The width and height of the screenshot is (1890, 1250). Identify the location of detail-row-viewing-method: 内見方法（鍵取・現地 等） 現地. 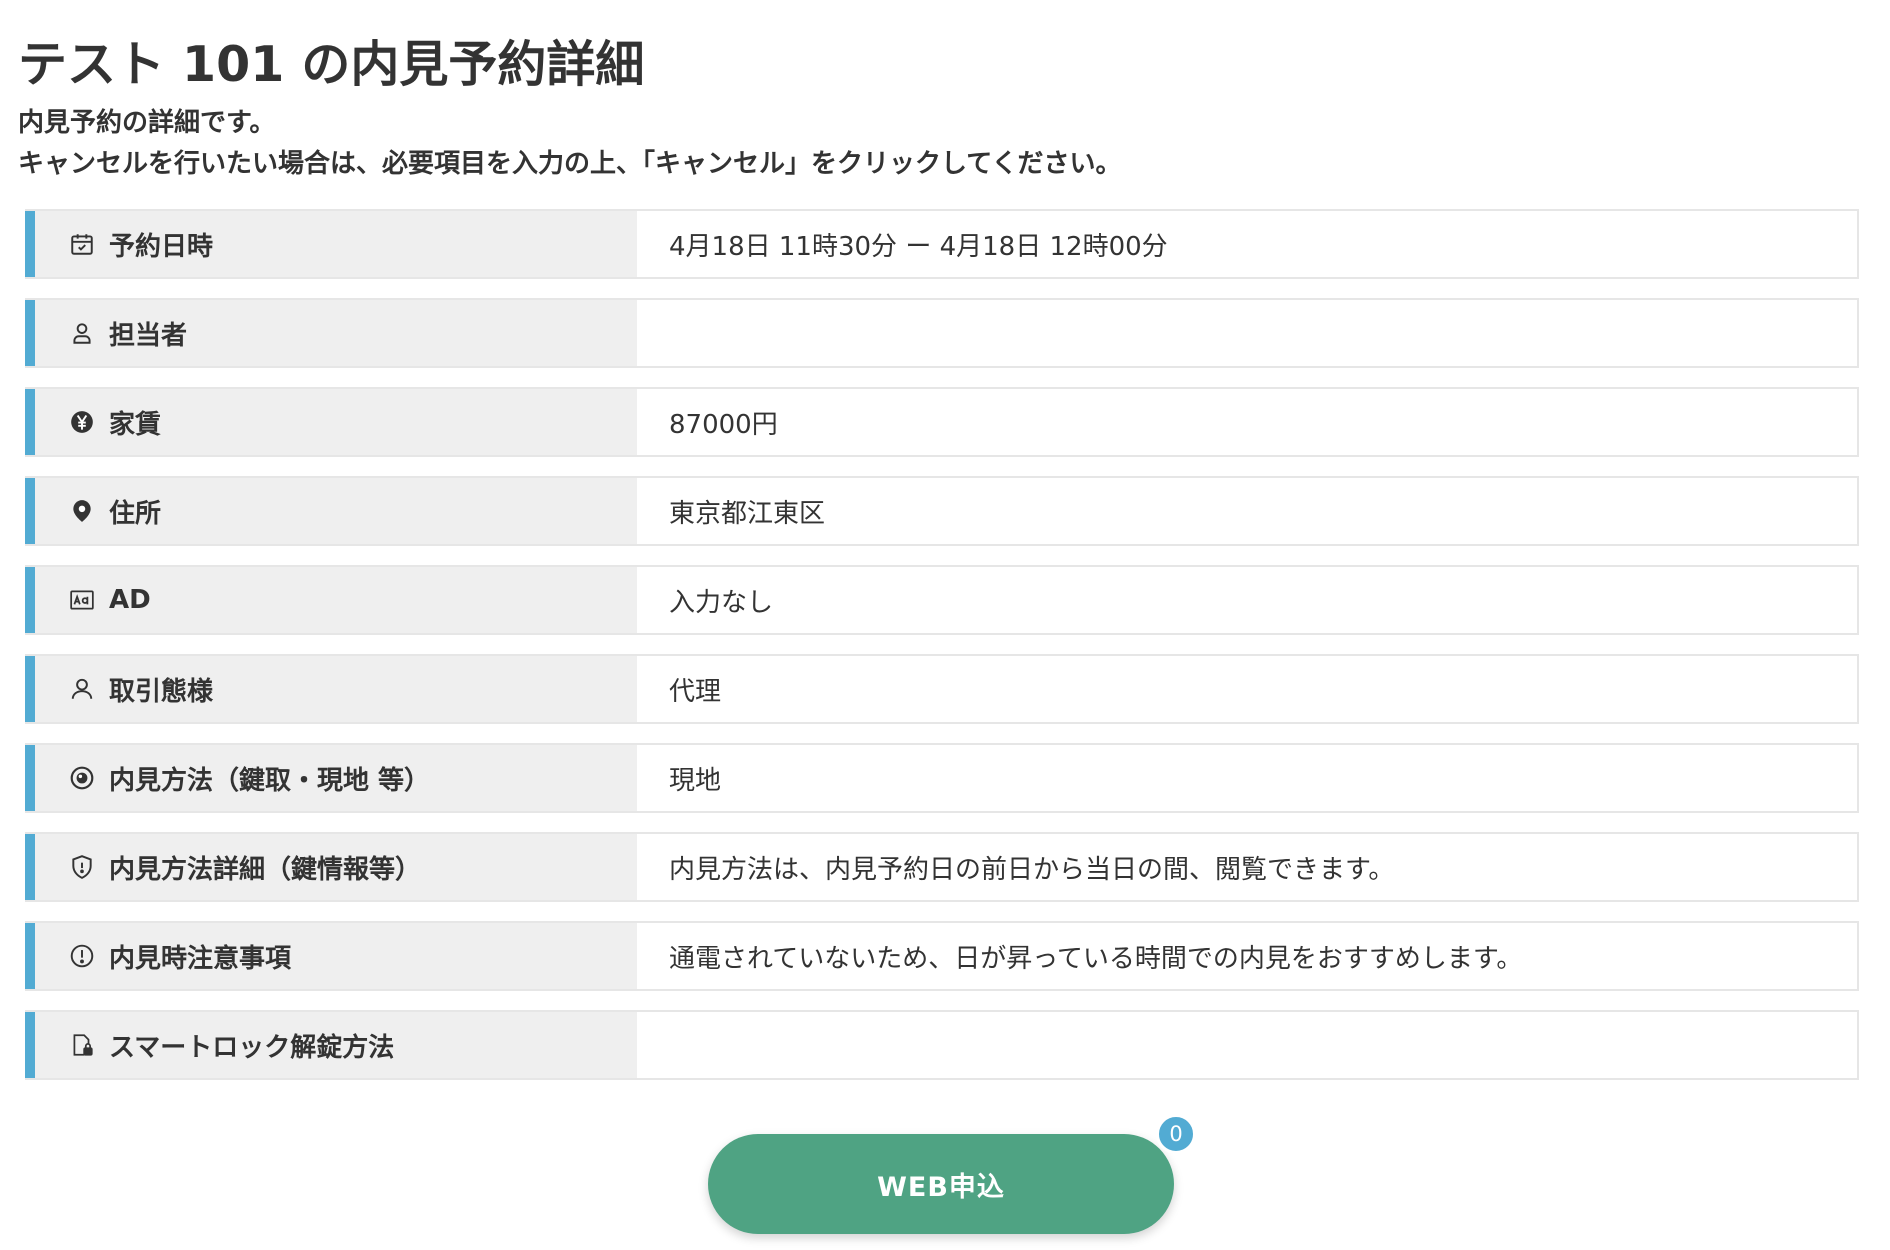
(942, 778).